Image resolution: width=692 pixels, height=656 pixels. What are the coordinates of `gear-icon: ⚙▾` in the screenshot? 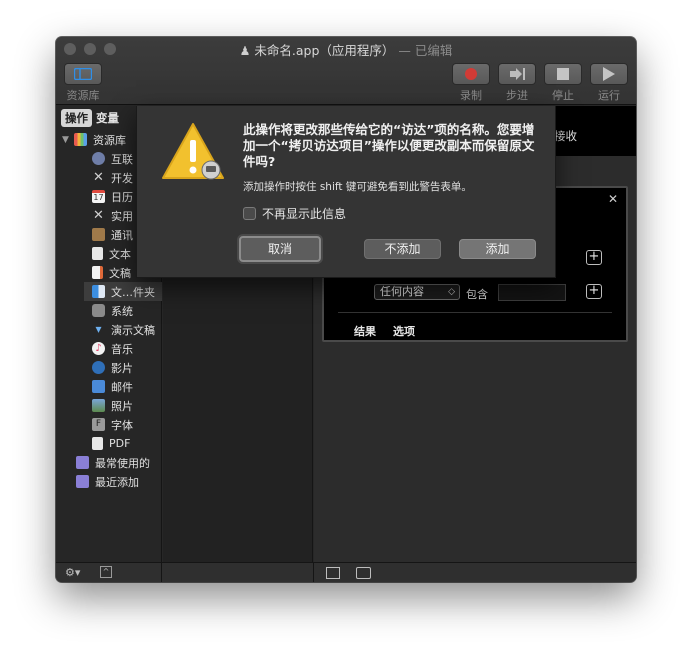 It's located at (72, 572).